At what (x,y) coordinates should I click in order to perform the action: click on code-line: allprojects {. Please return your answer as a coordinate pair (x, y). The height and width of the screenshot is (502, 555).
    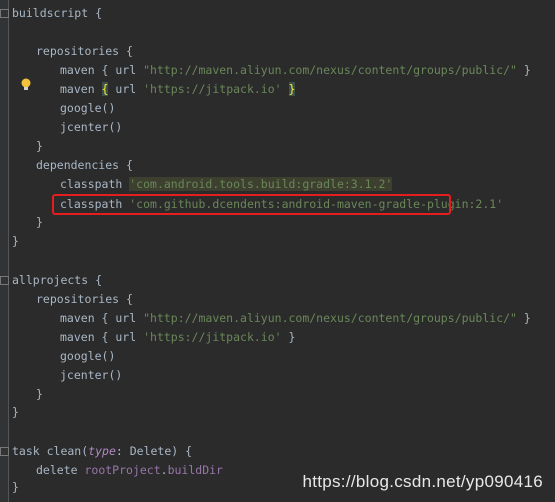
    Looking at the image, I should click on (57, 280).